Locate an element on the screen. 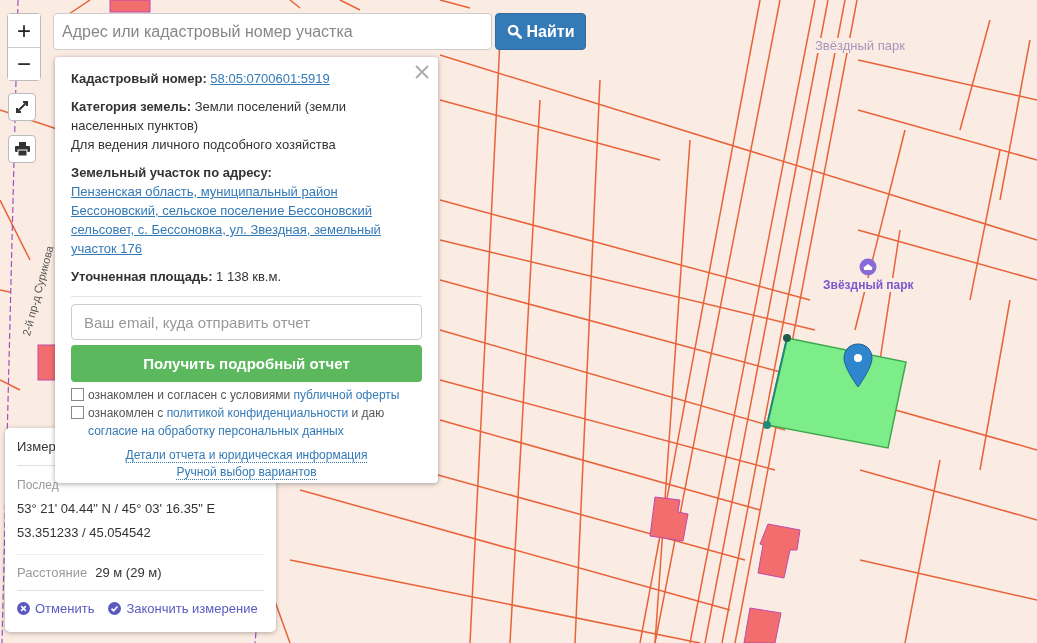  field-note: Для ведения личного подсобного хозяйства is located at coordinates (204, 145).